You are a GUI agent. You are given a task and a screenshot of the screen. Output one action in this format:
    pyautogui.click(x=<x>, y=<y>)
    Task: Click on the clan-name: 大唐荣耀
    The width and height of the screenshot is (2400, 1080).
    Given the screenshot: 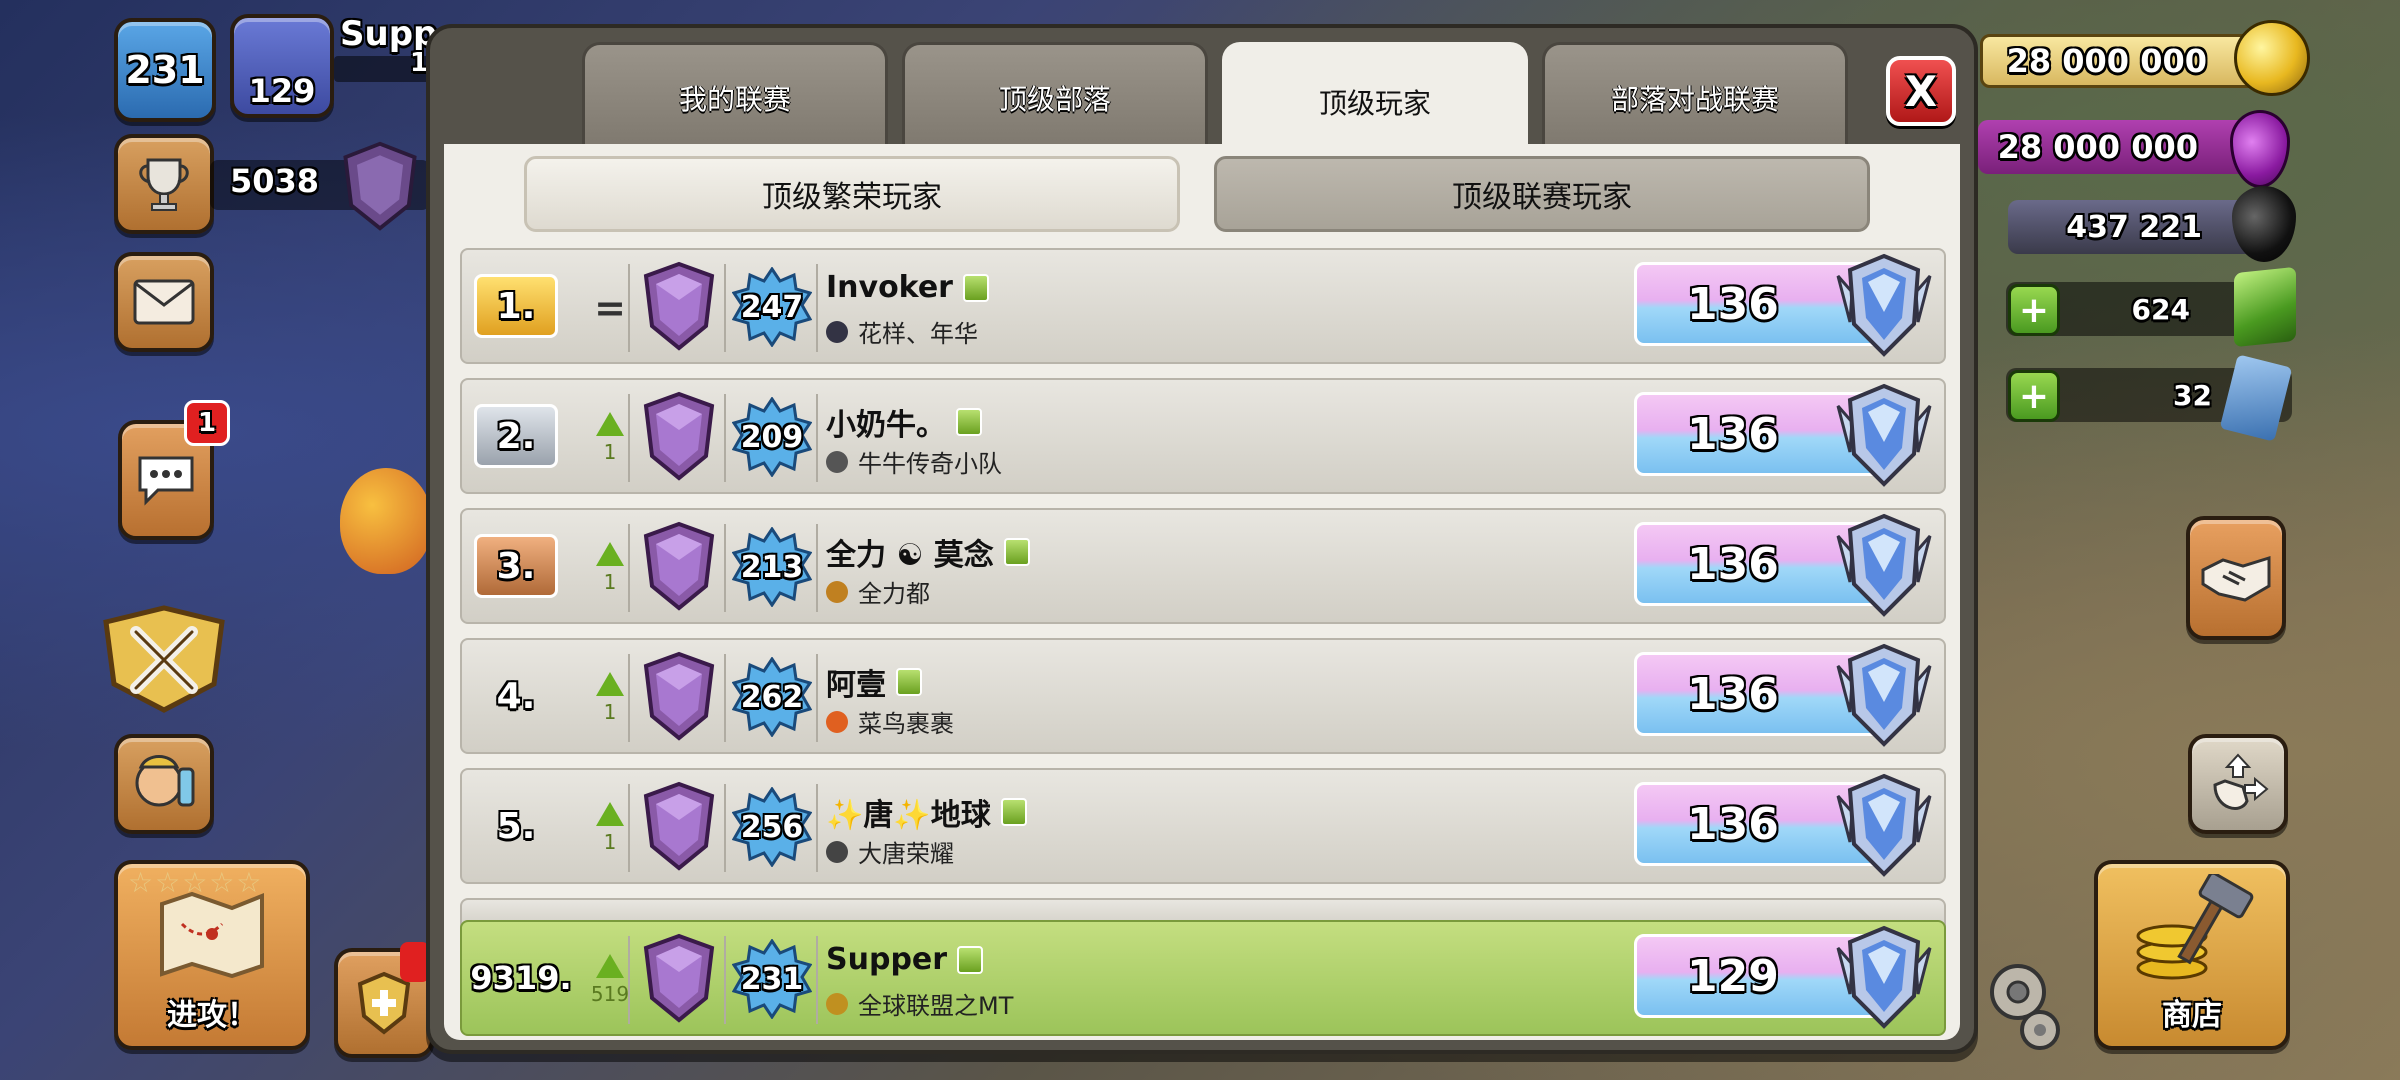 What is the action you would take?
    pyautogui.click(x=890, y=851)
    